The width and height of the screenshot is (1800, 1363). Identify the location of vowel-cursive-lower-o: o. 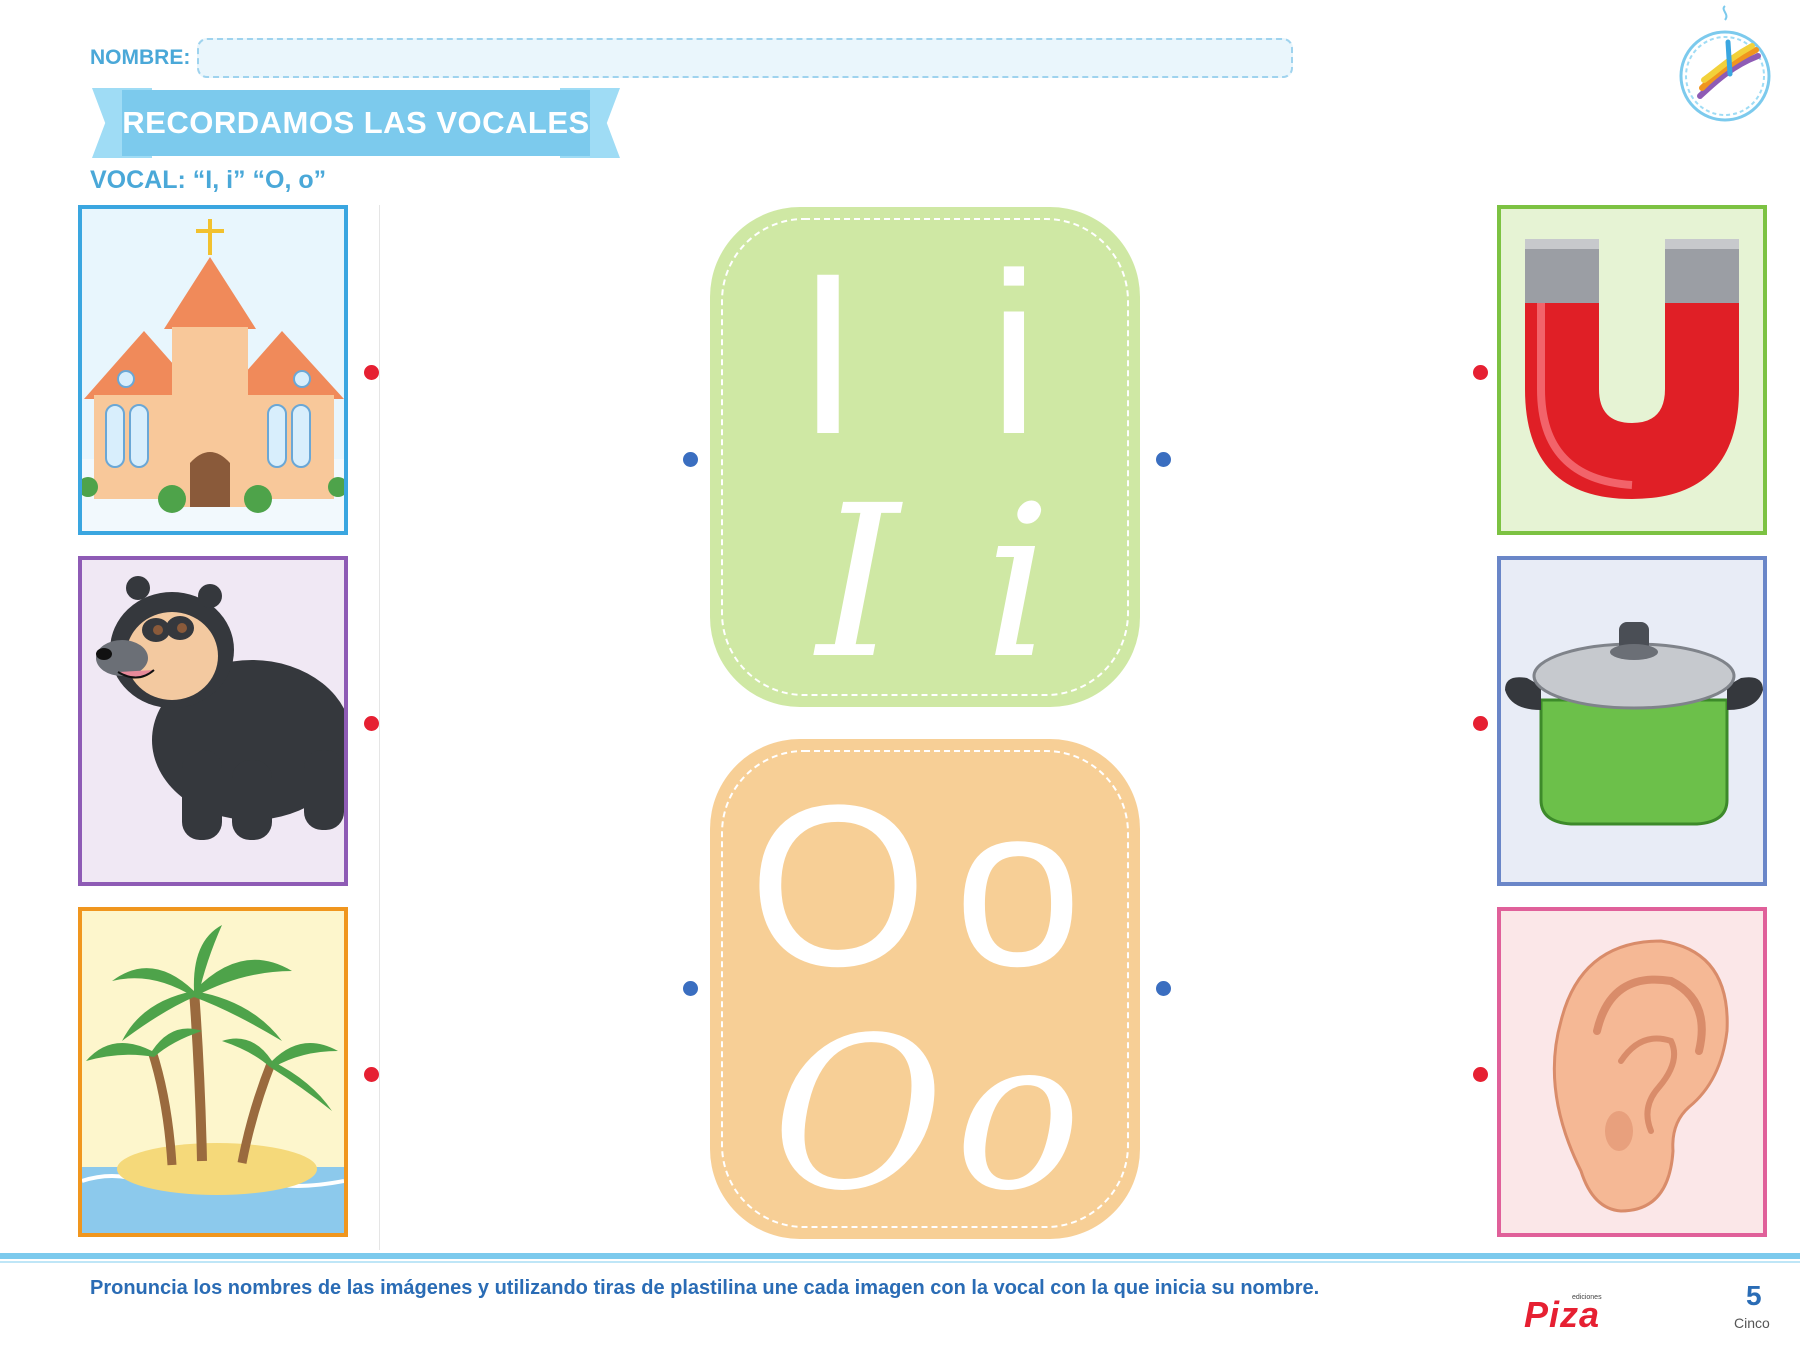
(1018, 1114).